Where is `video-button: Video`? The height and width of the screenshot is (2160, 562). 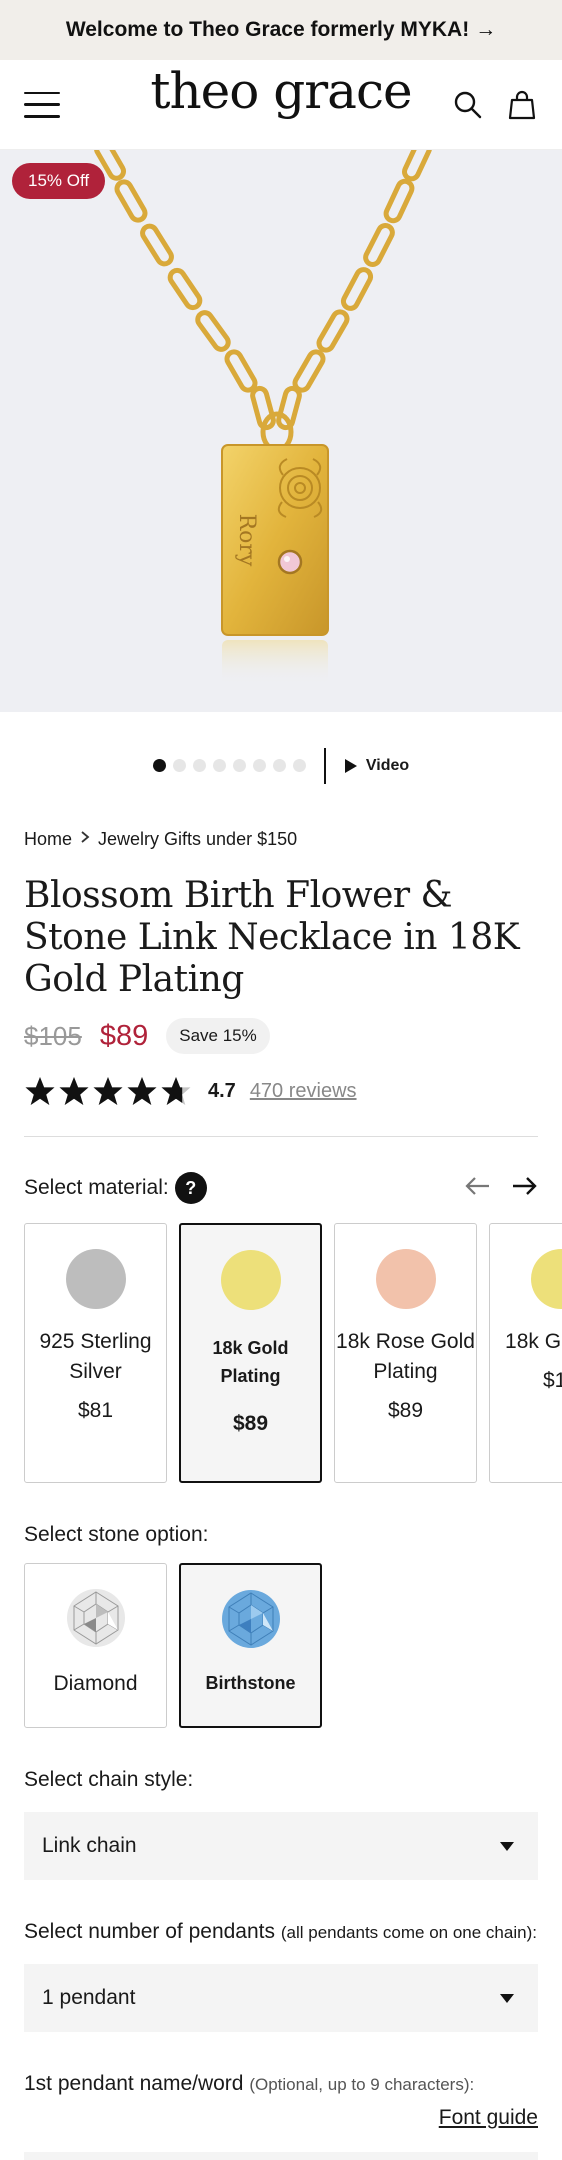
video-button: Video is located at coordinates (376, 766).